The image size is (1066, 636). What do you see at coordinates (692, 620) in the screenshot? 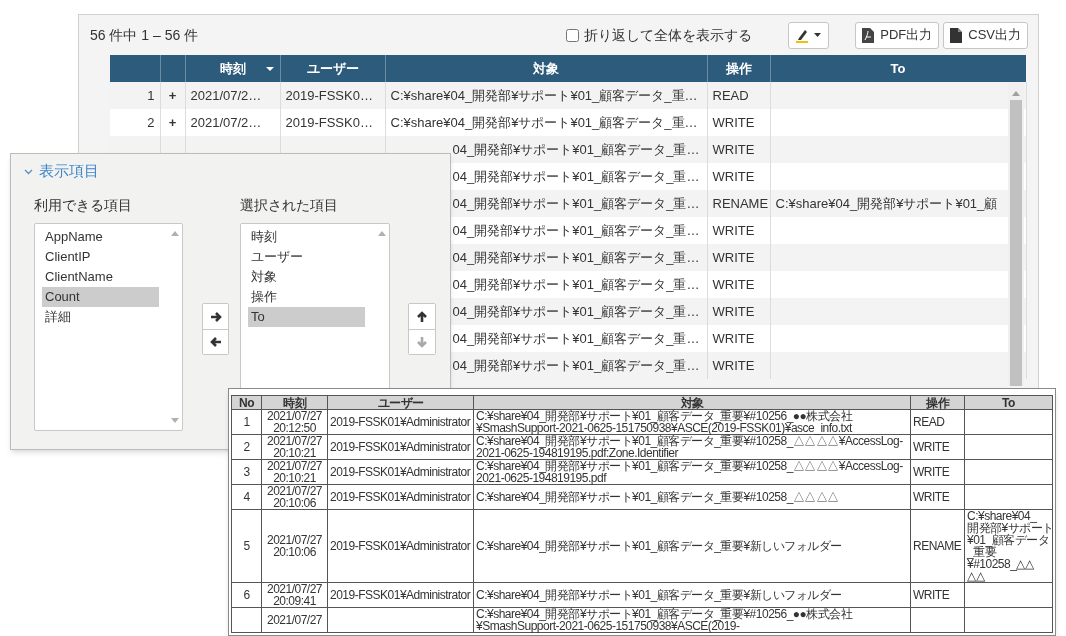
I see `table-cell: C:¥share¥04_開発部¥サポート¥01_顧客データ_重要¥#10256_●●株式会社 ¥SmashSupport-2021-0625-151750938¥ASCE(2019-` at bounding box center [692, 620].